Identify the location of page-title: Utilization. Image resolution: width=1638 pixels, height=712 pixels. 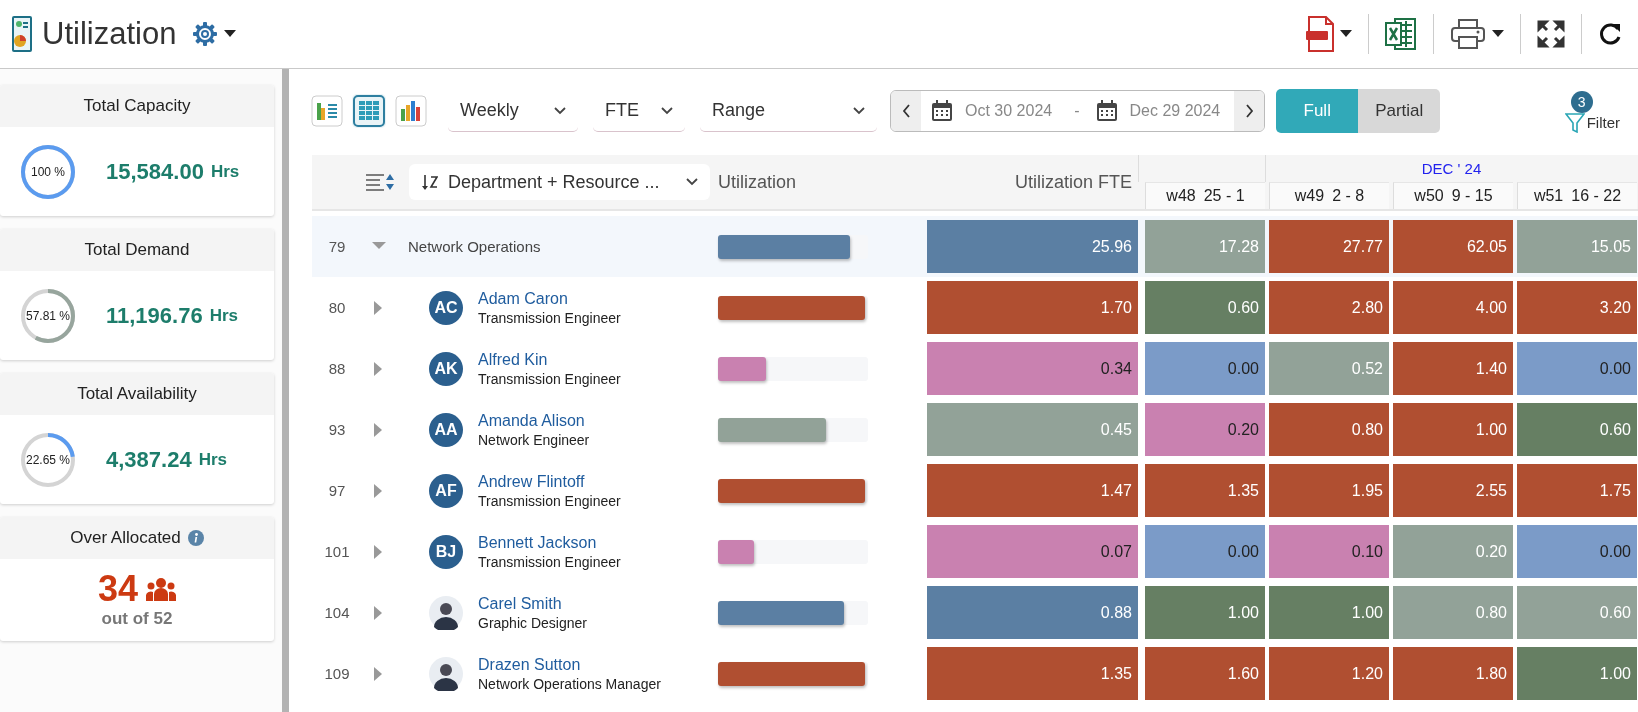
(109, 34).